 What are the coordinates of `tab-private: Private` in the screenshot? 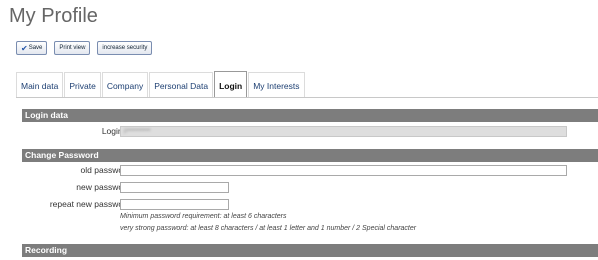 It's located at (82, 85).